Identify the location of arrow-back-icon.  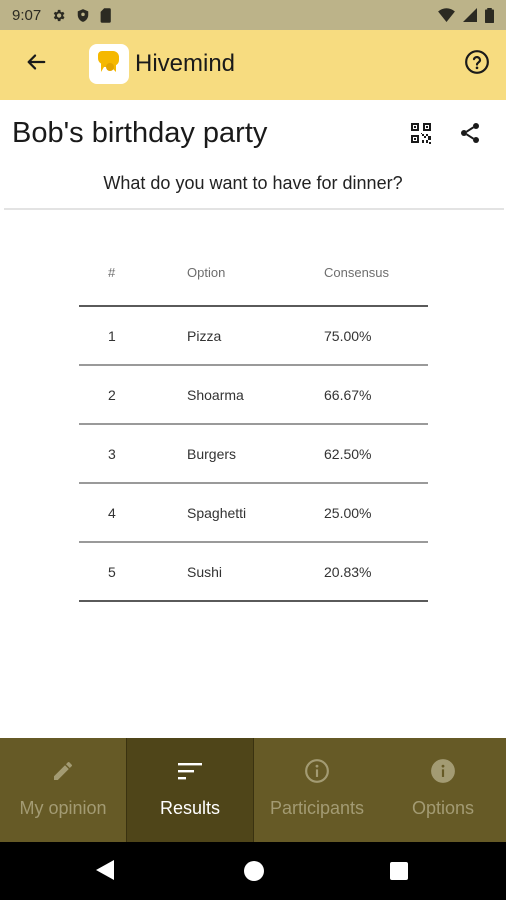
(36, 64).